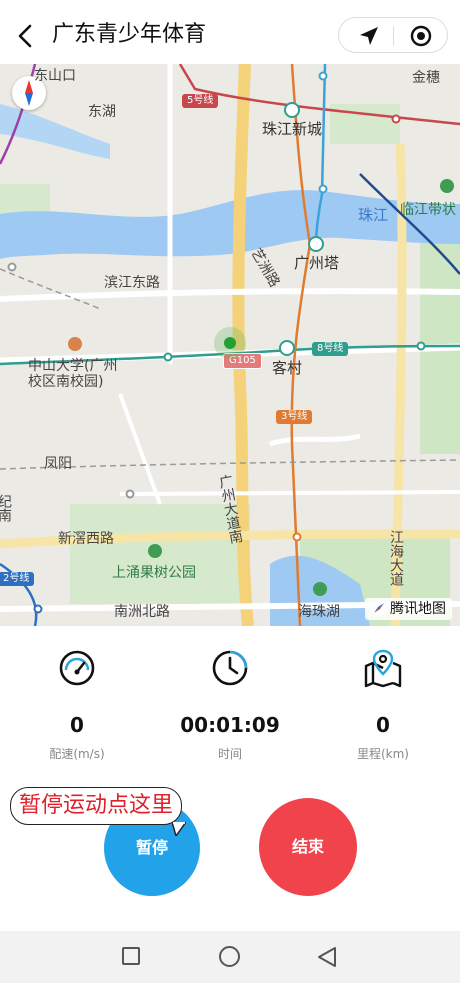 The image size is (460, 983). Describe the element at coordinates (6, 508) in the screenshot. I see `map-label-left-edge: 纪南` at that location.